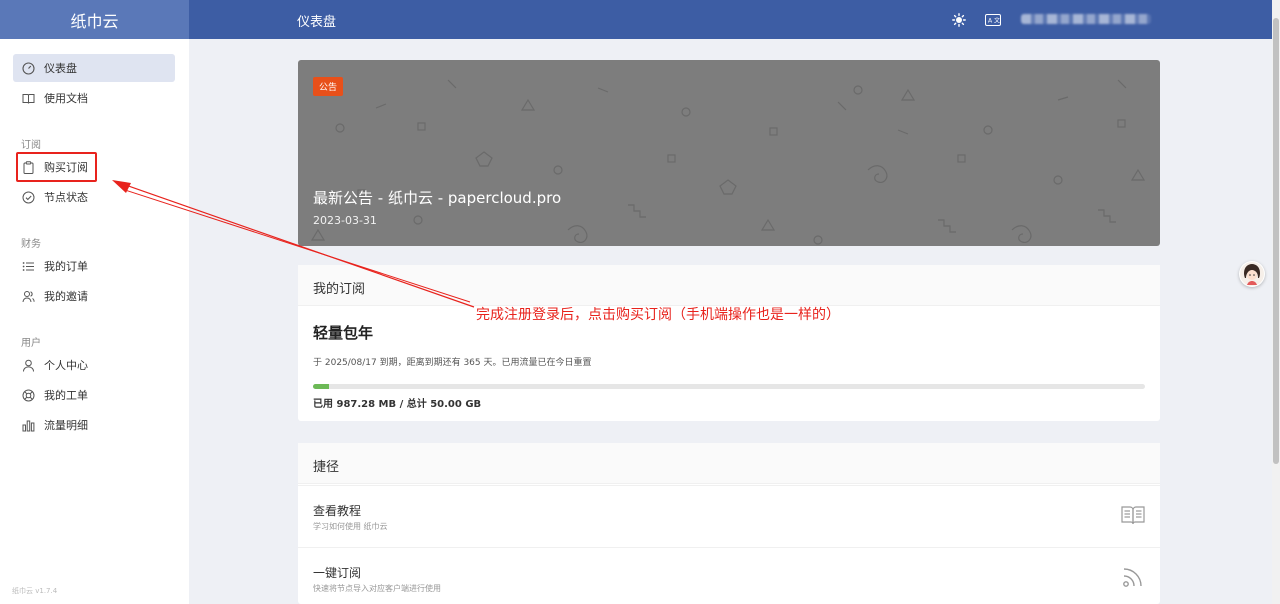 The width and height of the screenshot is (1280, 604). I want to click on shortcut-title: 查看教程, so click(337, 511).